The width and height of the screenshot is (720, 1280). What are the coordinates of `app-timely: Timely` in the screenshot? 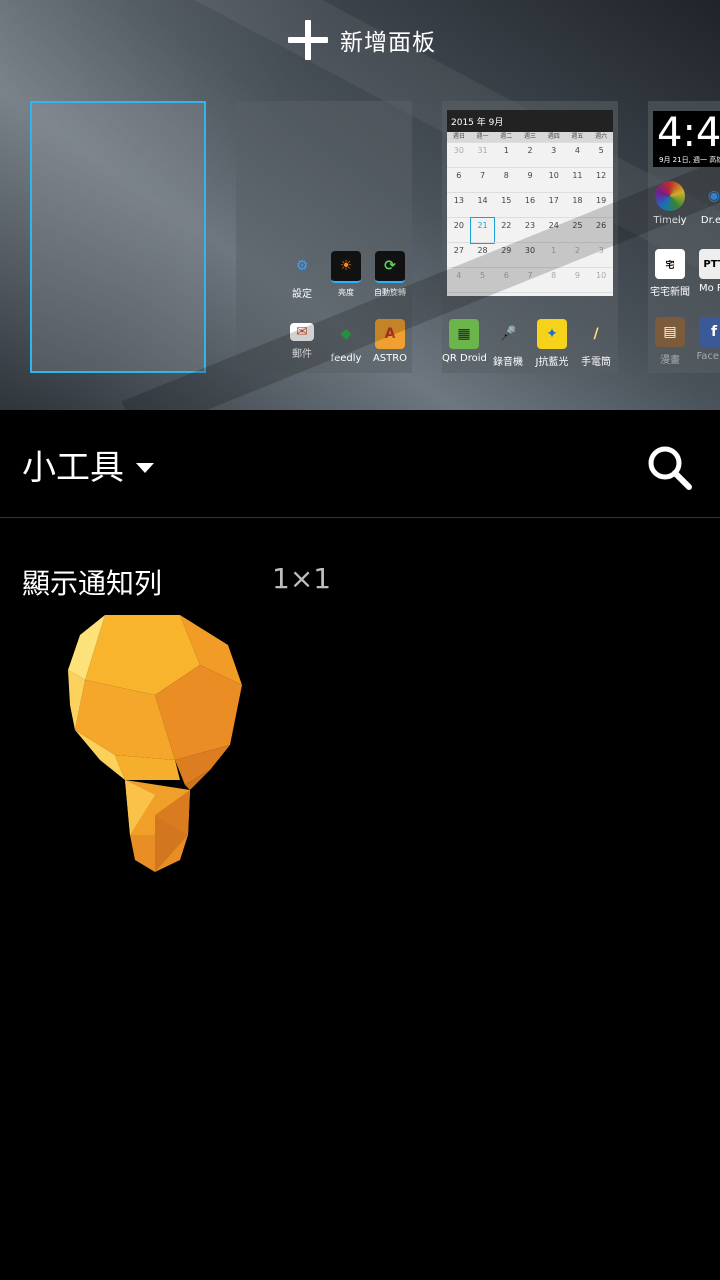 It's located at (670, 203).